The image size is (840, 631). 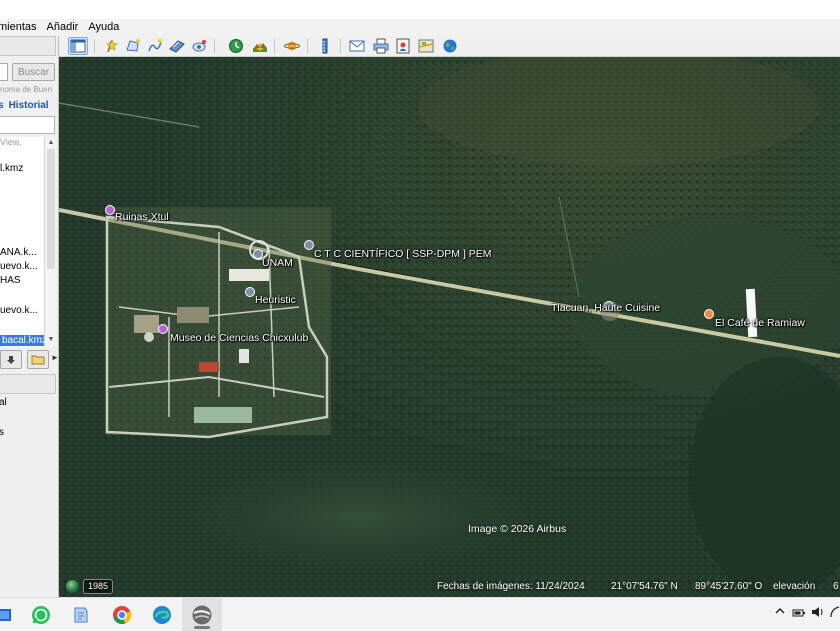 What do you see at coordinates (794, 586) in the screenshot?
I see `elevation-label: elevación` at bounding box center [794, 586].